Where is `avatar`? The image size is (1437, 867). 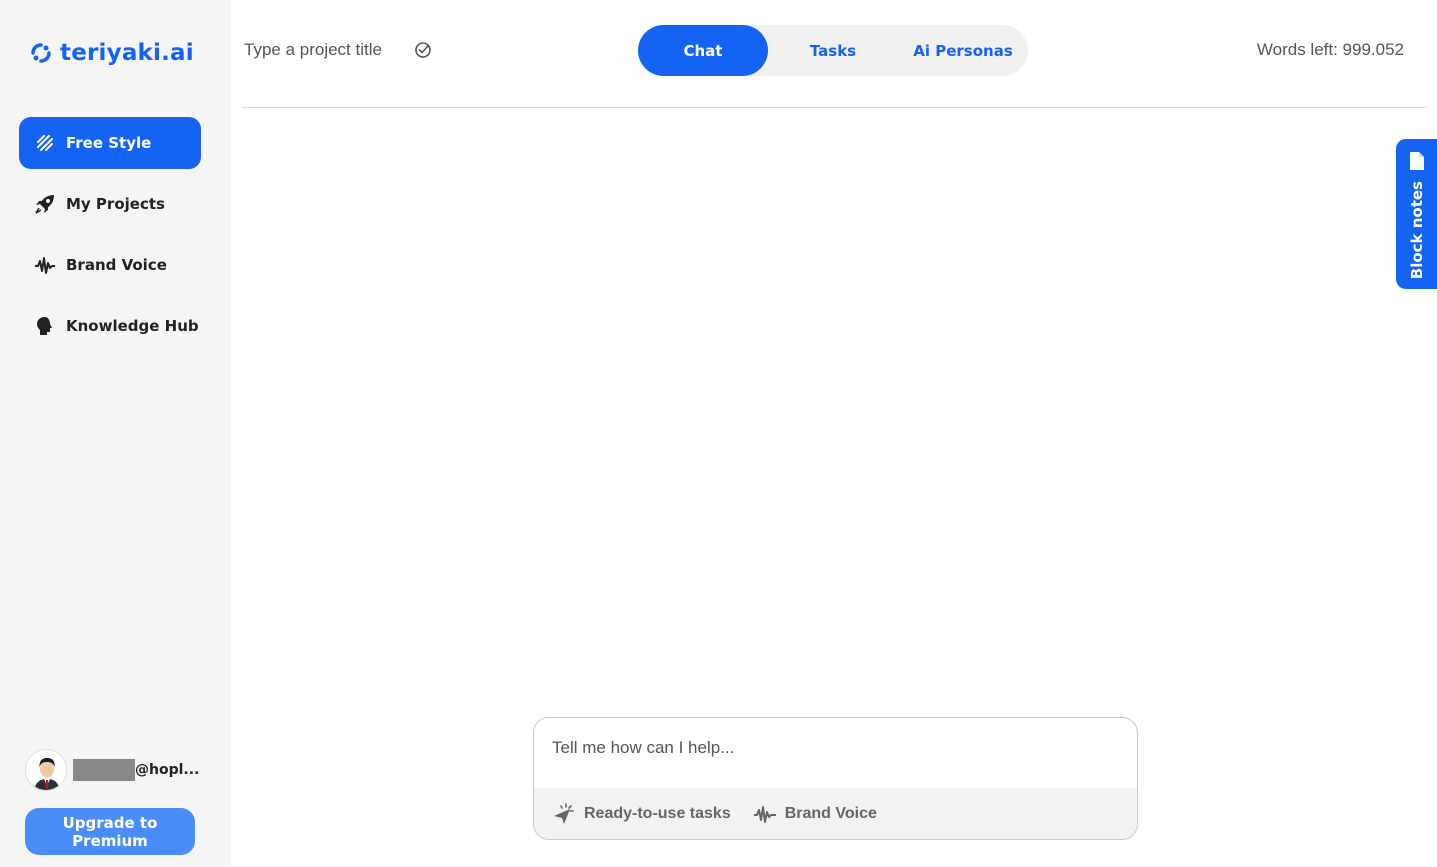 avatar is located at coordinates (46, 770).